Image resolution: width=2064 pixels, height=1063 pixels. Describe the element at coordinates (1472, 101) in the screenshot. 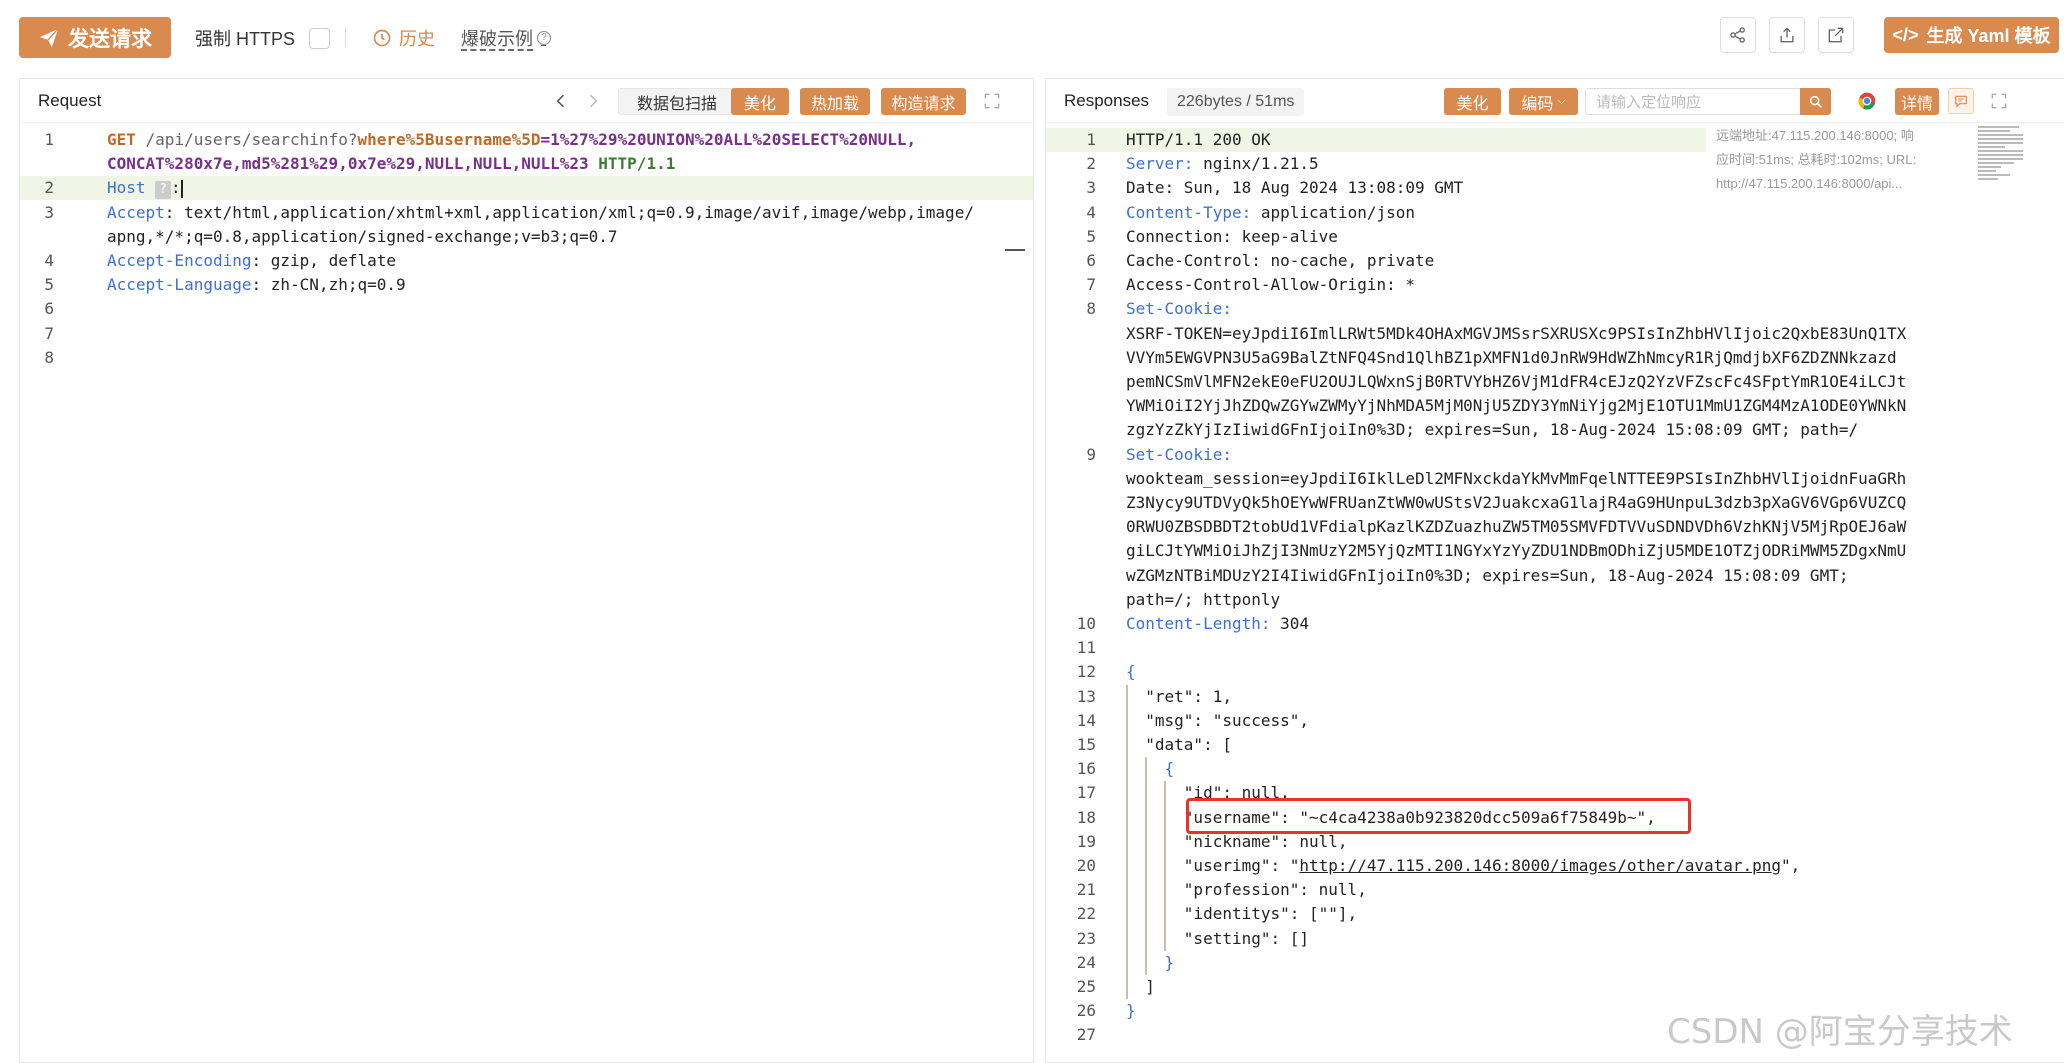

I see `response-beautify-button: 美化` at that location.